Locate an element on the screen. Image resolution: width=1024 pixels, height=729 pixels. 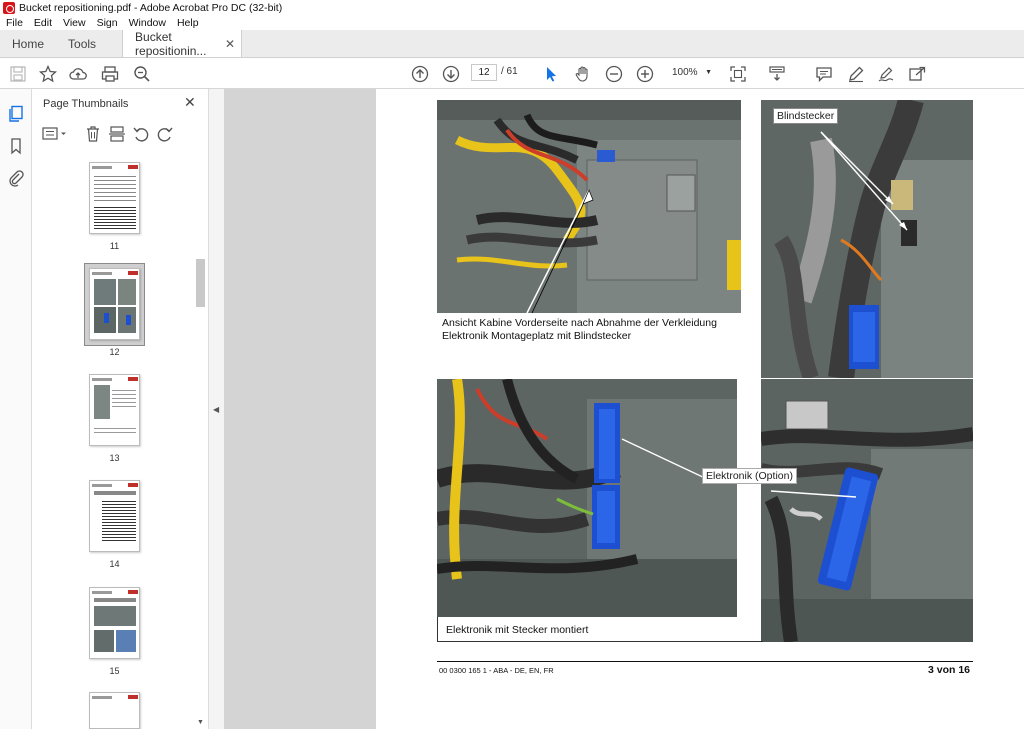
tab-document: Bucket repositionin... ✕ is located at coordinates (182, 43).